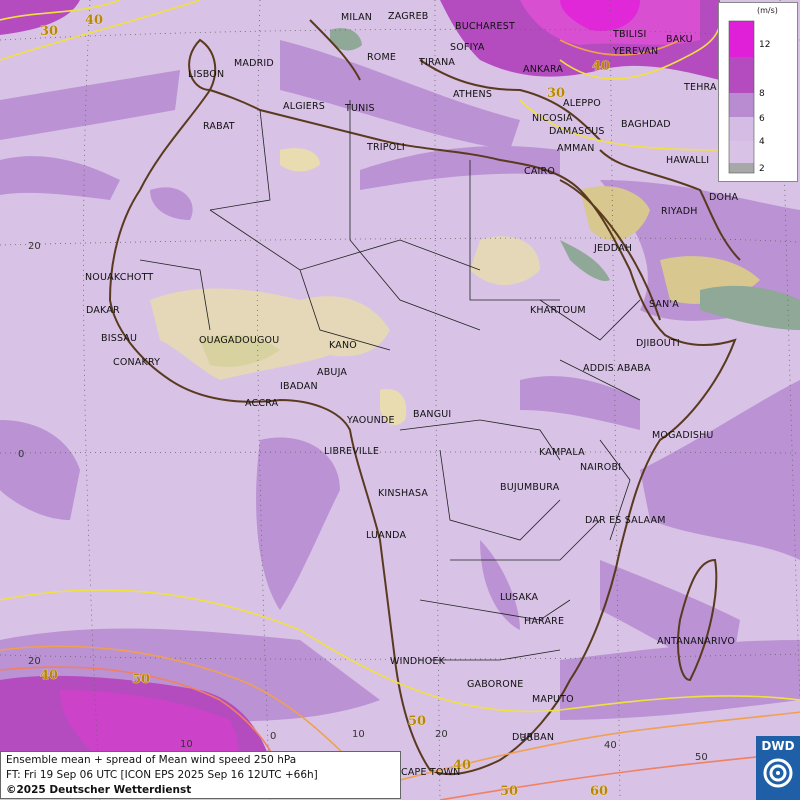 This screenshot has height=800, width=800. What do you see at coordinates (762, 169) in the screenshot?
I see `legend-value: 2` at bounding box center [762, 169].